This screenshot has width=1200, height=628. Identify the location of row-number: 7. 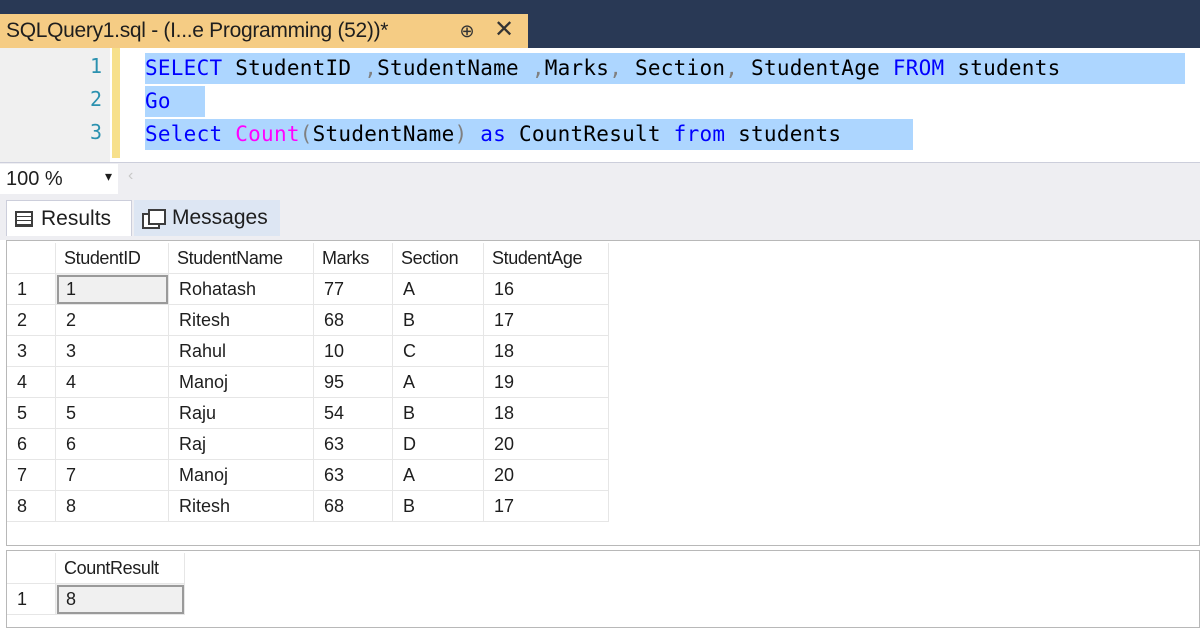
(31, 475).